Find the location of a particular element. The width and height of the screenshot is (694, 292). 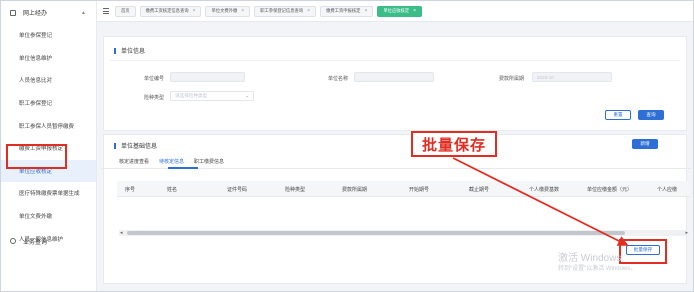

sidebar-group-query: 业务查询 is located at coordinates (49, 241).